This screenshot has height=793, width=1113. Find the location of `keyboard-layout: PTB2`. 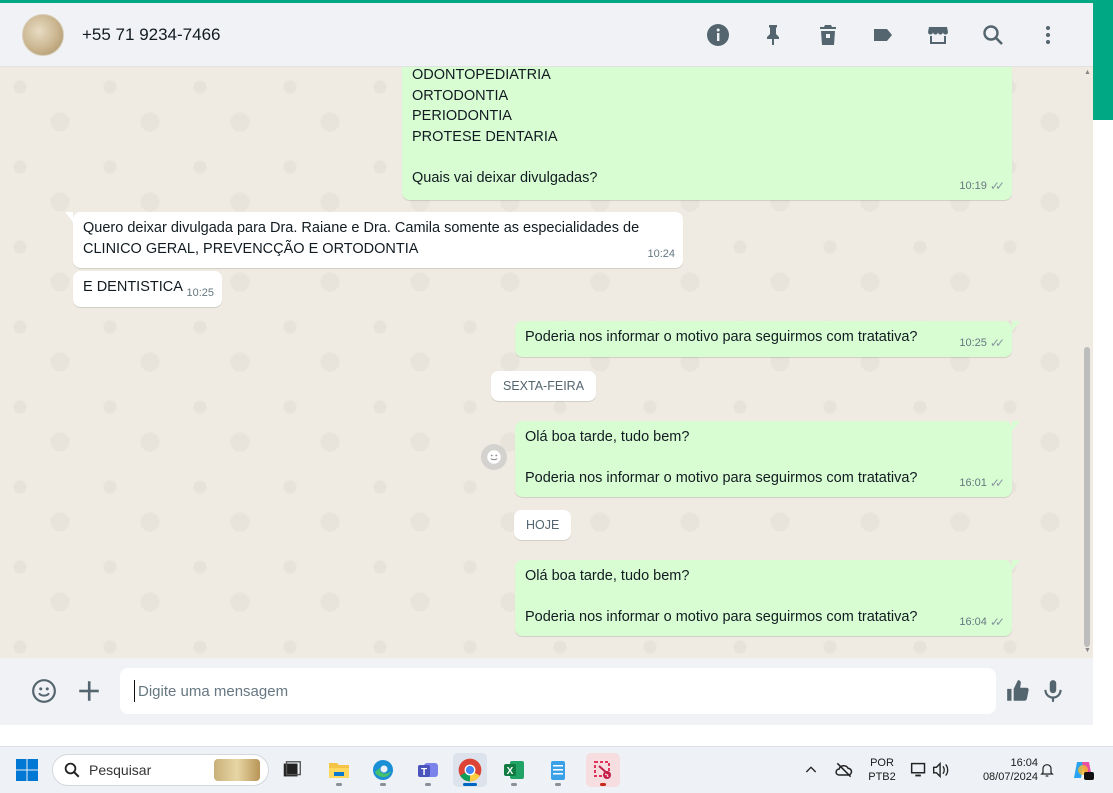

keyboard-layout: PTB2 is located at coordinates (882, 777).